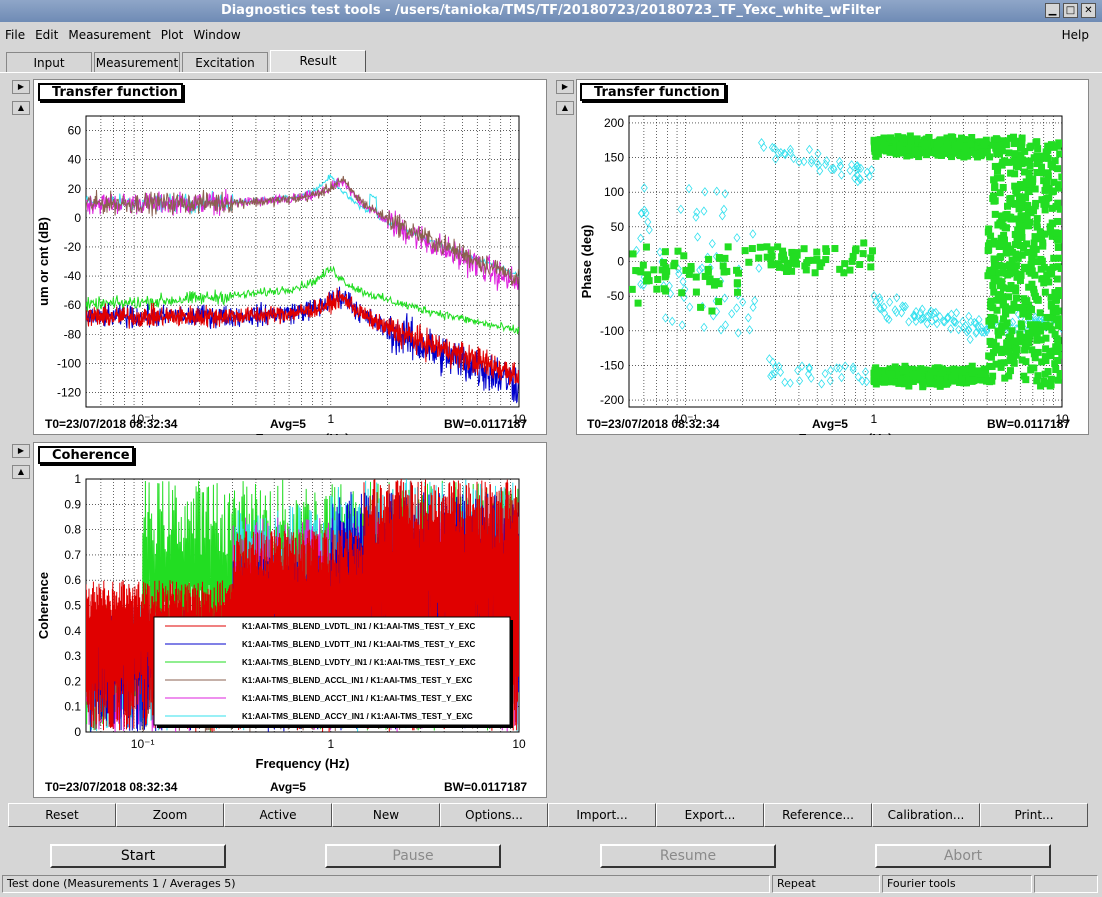  Describe the element at coordinates (620, 262) in the screenshot. I see `phase-ytick-label: 0` at that location.